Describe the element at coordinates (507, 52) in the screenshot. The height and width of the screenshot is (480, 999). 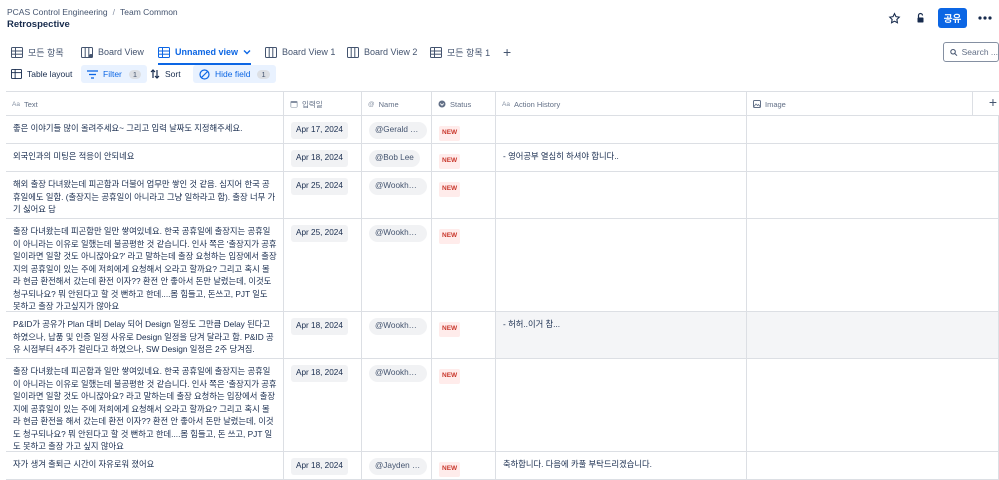
I see `add-view-icon: +` at that location.